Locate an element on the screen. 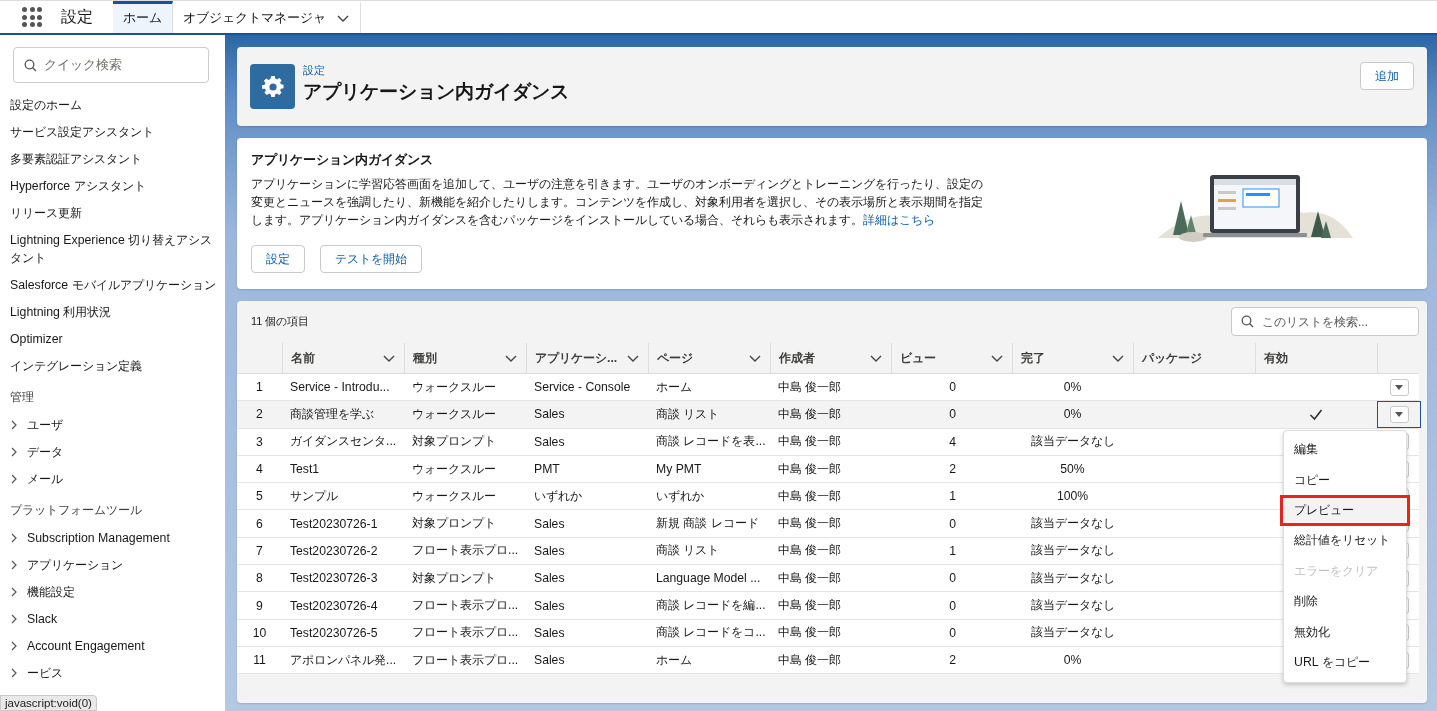 The width and height of the screenshot is (1437, 711). sidebar-link: サービス設定アシスタント is located at coordinates (112, 131).